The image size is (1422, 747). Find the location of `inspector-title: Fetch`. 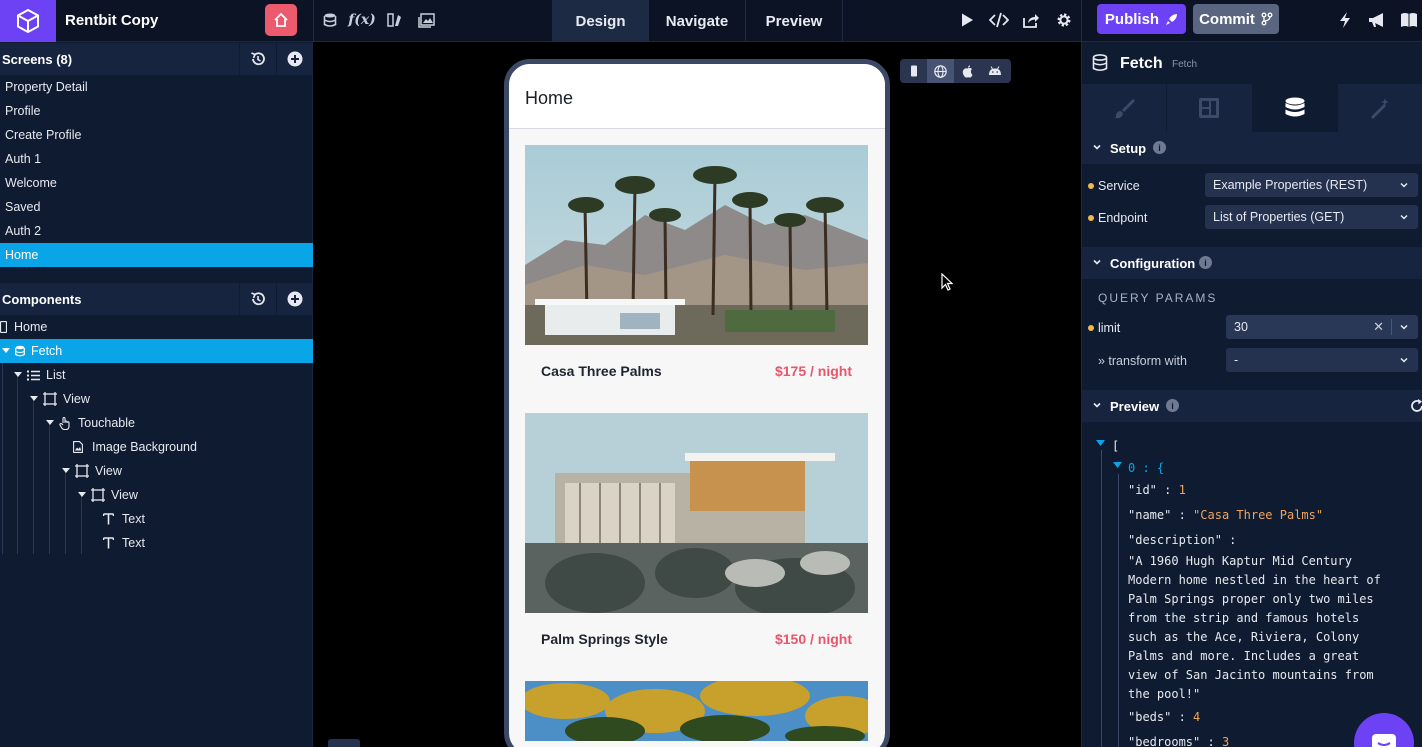

inspector-title: Fetch is located at coordinates (1141, 63).